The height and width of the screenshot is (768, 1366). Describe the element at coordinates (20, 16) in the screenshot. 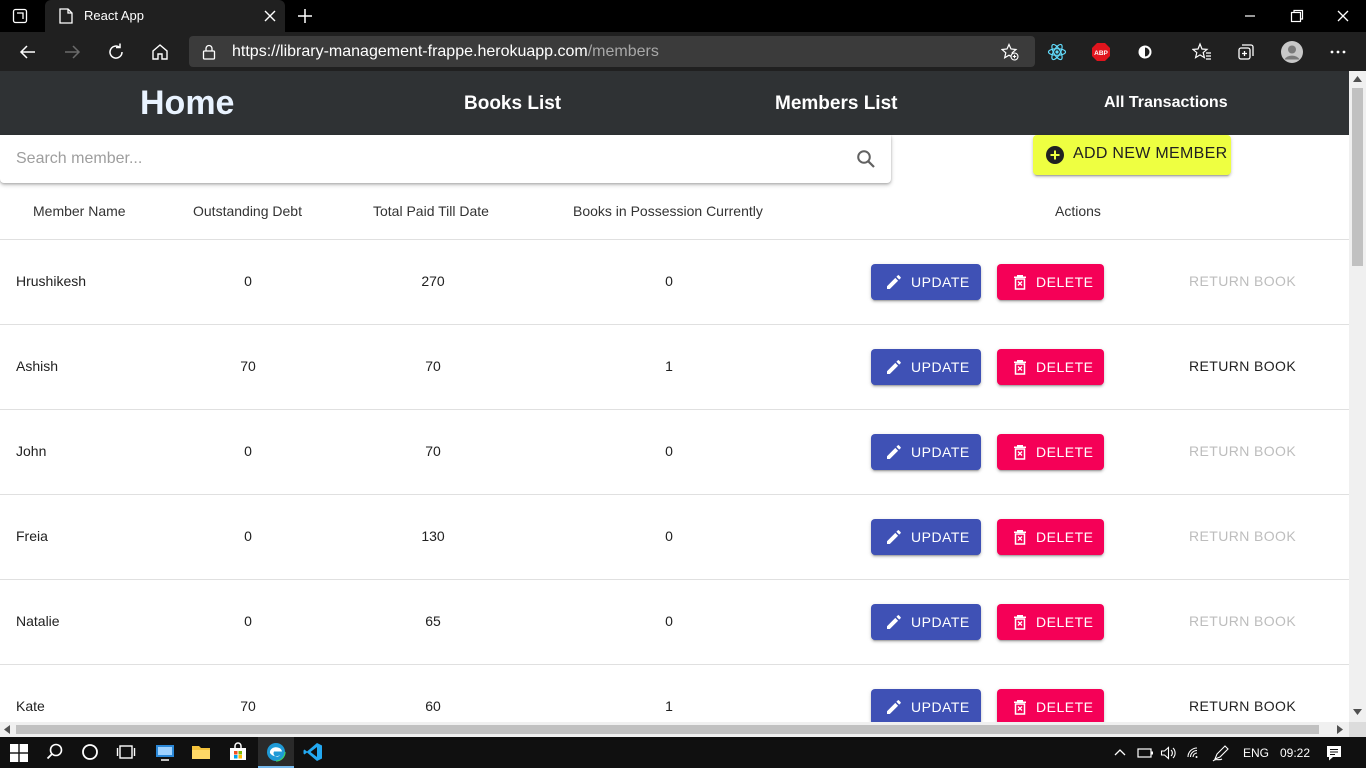

I see `tab-actions-icon` at that location.